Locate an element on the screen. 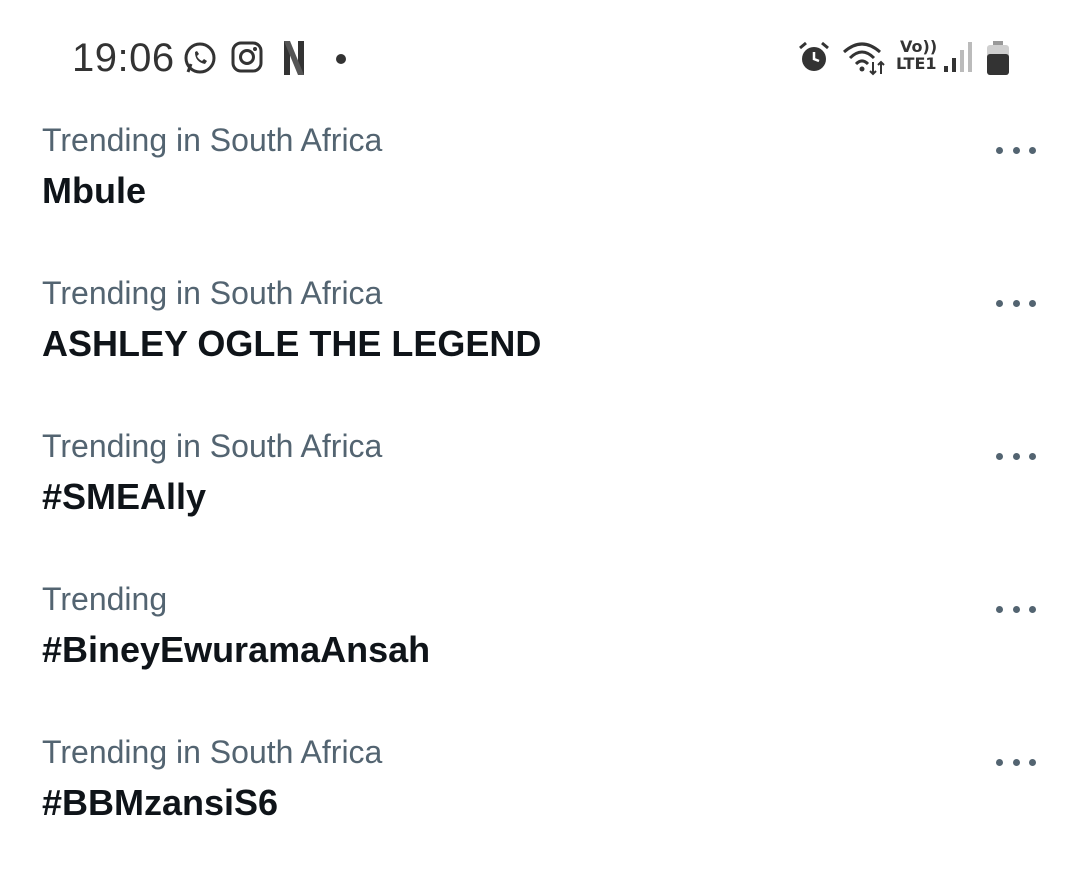  battery-icon is located at coordinates (998, 58).